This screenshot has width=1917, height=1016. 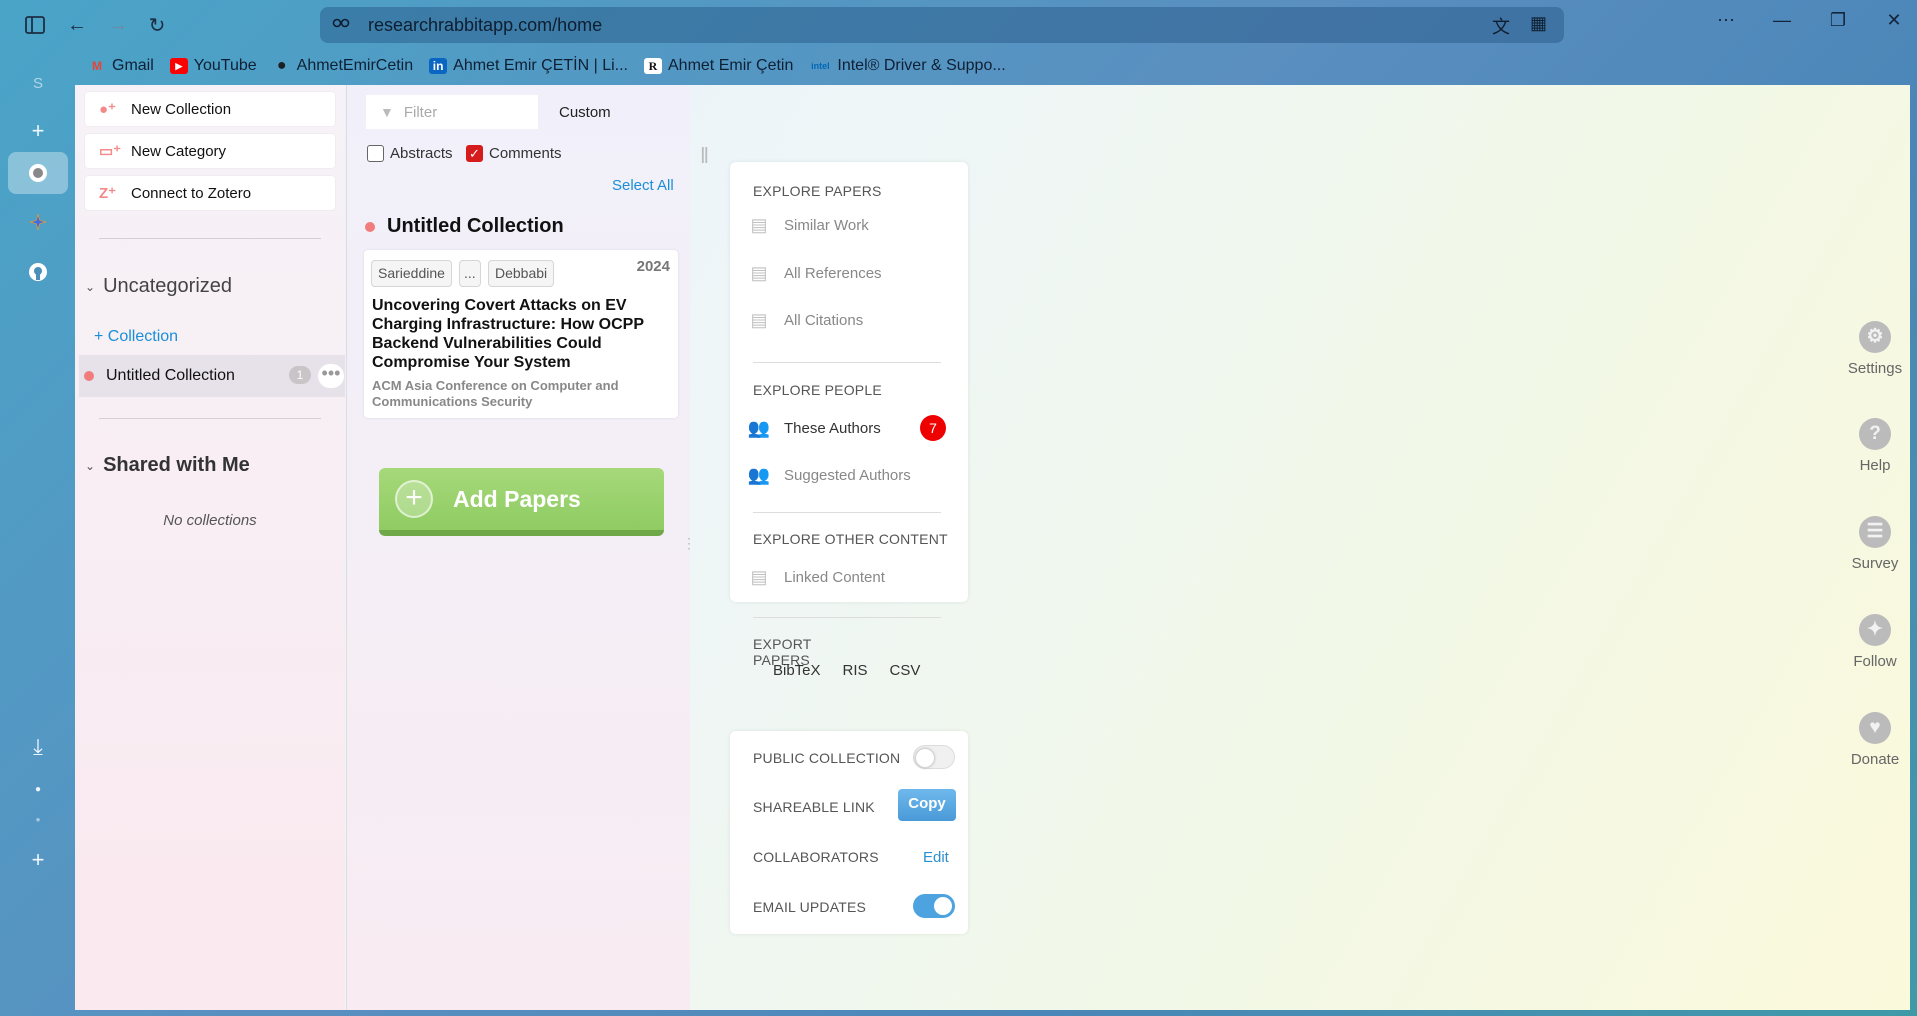 I want to click on close-window-icon: ✕, so click(x=1894, y=20).